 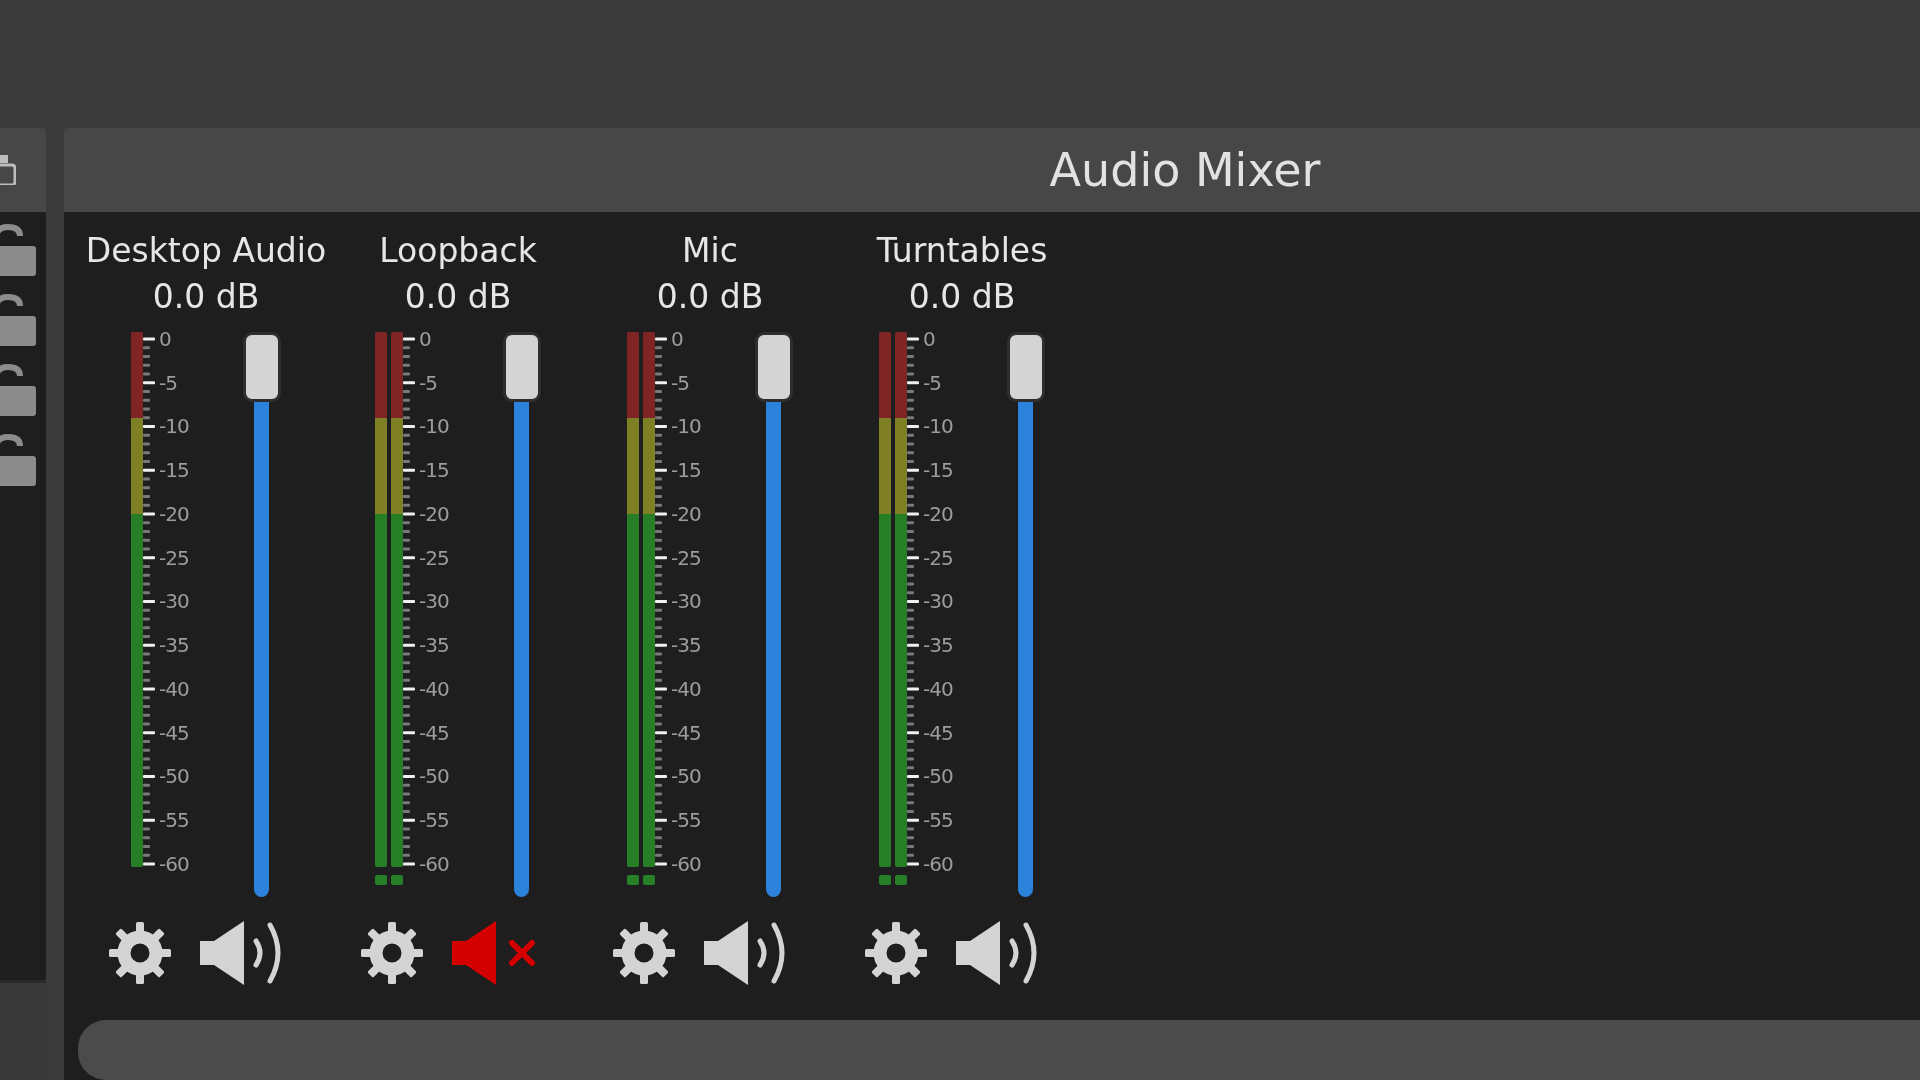 I want to click on panel-title: Audio Mixer, so click(x=1185, y=170).